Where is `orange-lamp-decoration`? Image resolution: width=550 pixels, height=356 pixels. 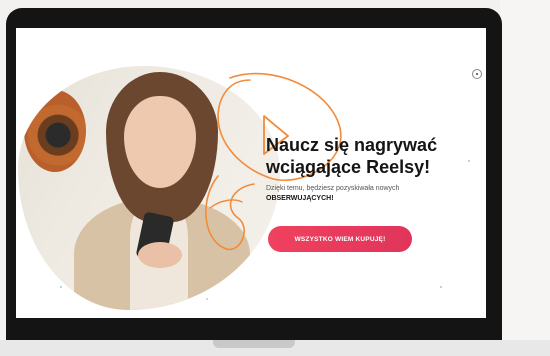 orange-lamp-decoration is located at coordinates (55, 131).